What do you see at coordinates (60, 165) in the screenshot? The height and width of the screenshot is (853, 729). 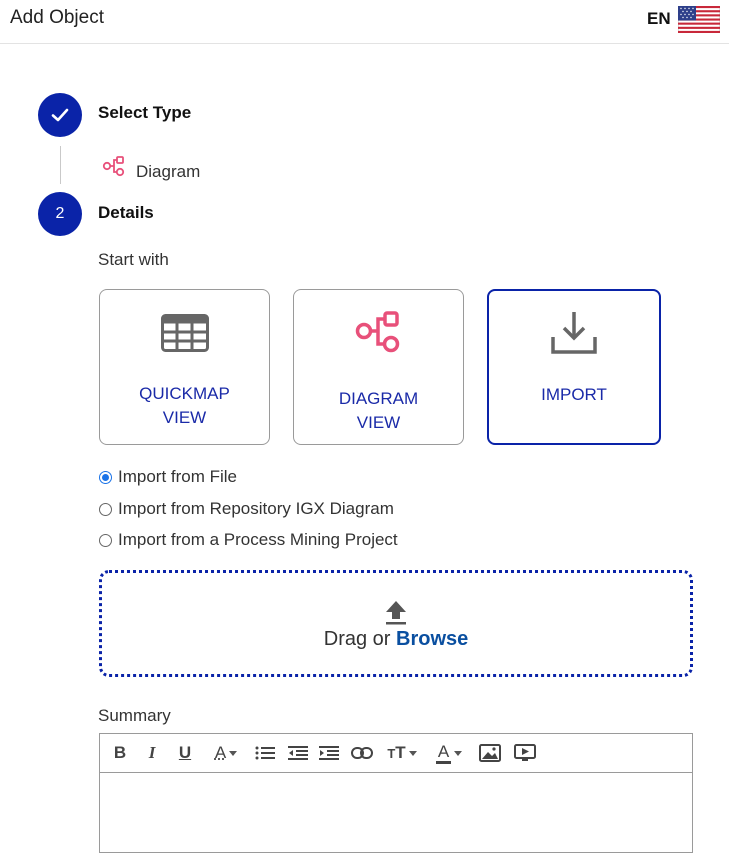 I see `step-connector` at bounding box center [60, 165].